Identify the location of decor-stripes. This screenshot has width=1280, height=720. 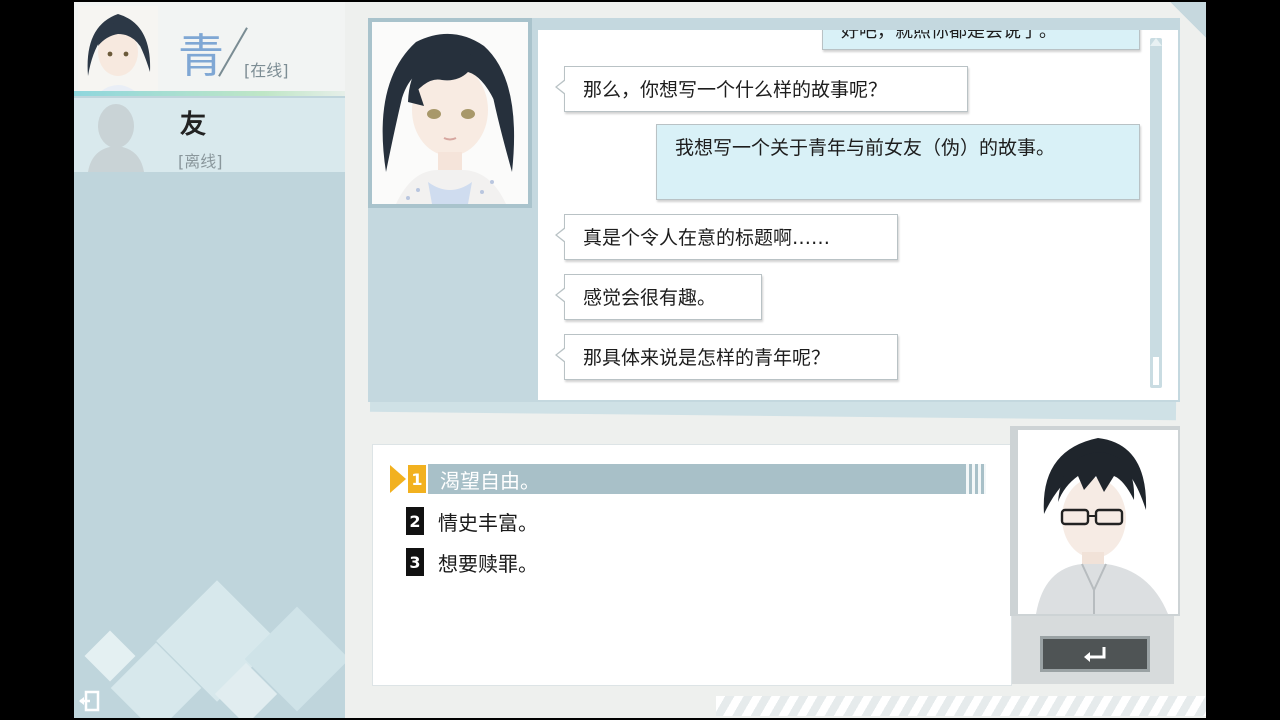
(961, 706).